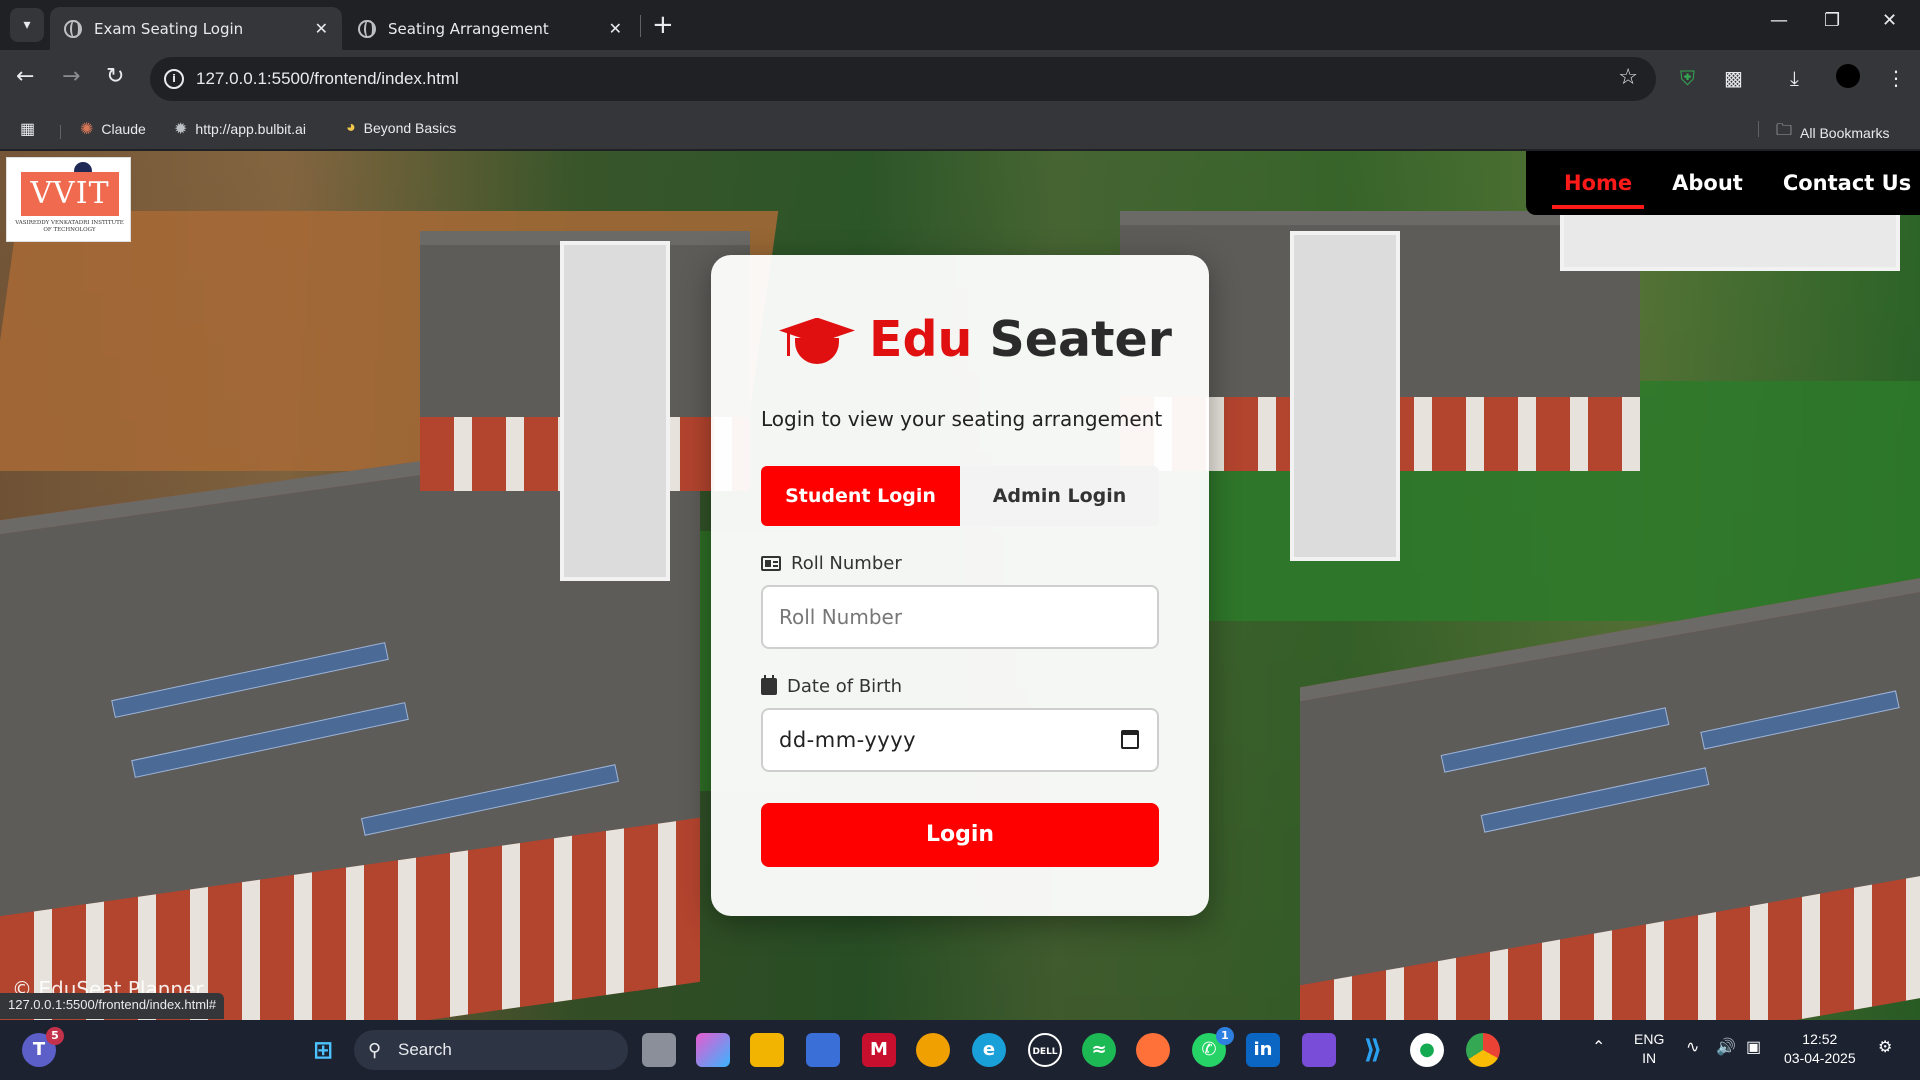  I want to click on volume-icon: 🔊, so click(1726, 1047).